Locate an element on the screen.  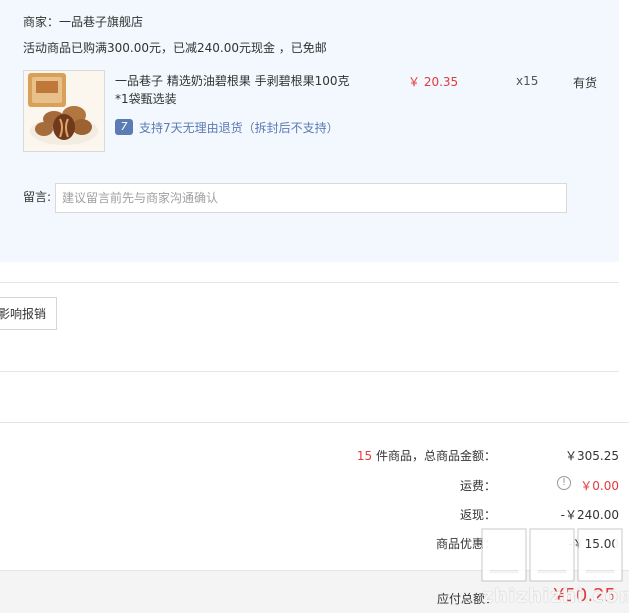
freight-info-icon: ! is located at coordinates (564, 483).